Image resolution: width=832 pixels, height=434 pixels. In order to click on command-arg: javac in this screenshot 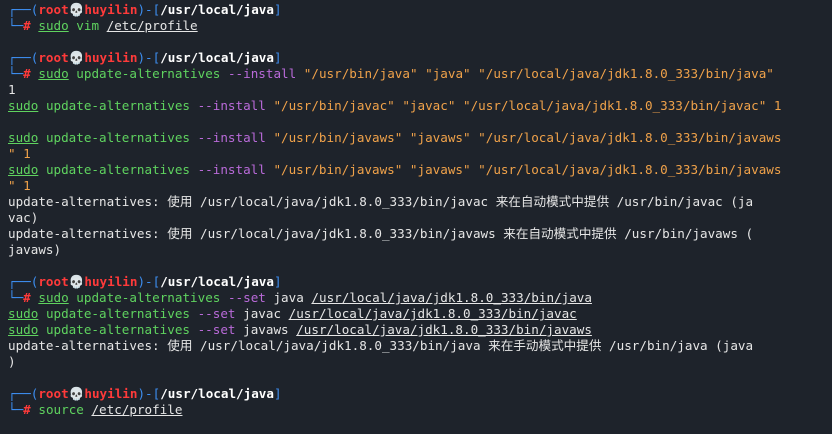, I will do `click(262, 313)`.